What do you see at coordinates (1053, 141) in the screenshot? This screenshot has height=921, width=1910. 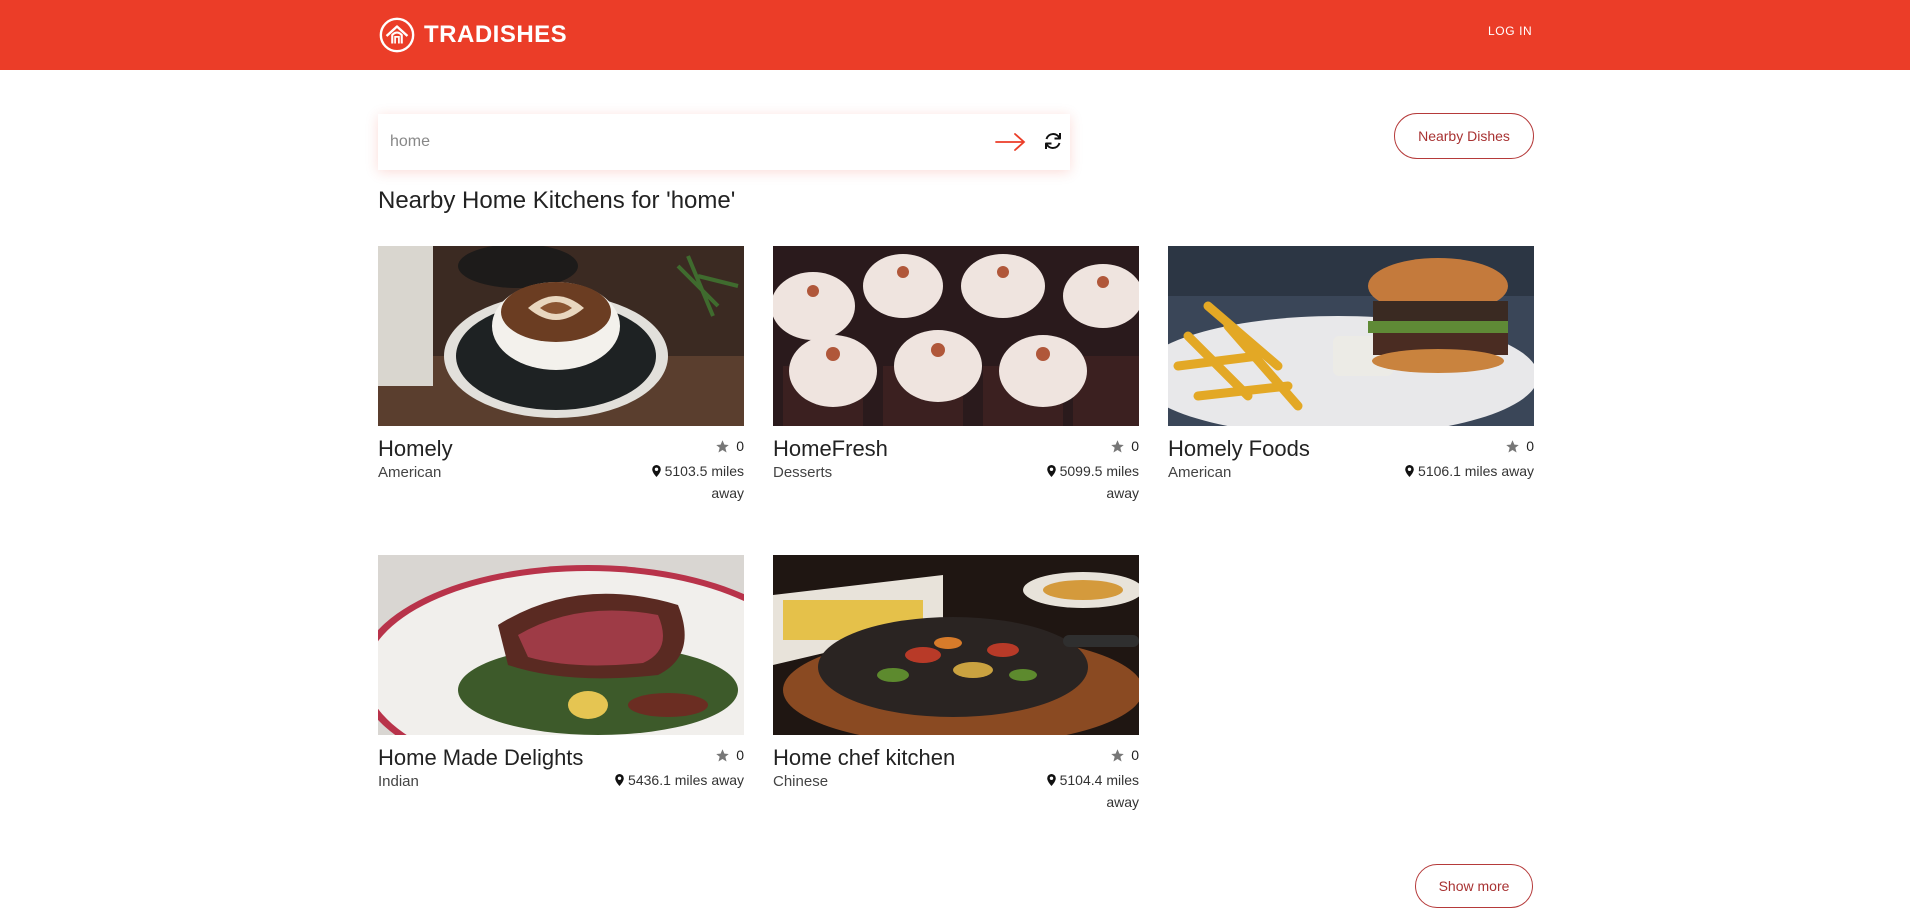 I see `refresh-icon` at bounding box center [1053, 141].